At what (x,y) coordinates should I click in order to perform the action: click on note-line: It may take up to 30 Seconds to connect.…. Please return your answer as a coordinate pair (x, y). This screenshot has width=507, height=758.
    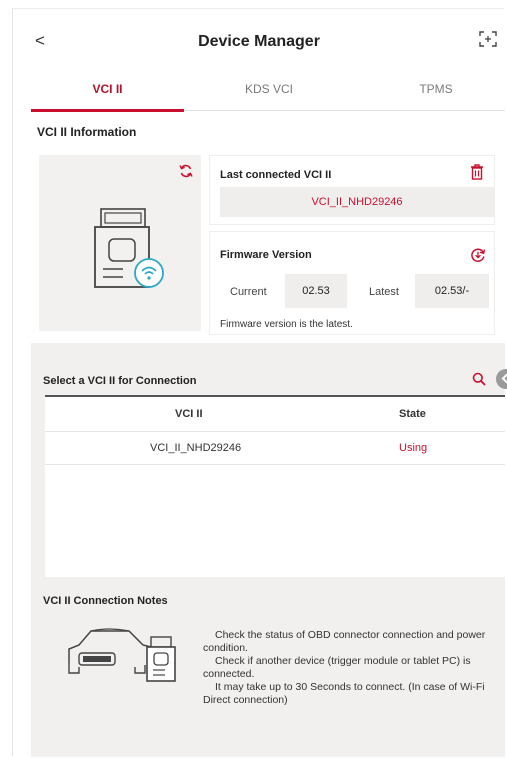
    Looking at the image, I should click on (344, 693).